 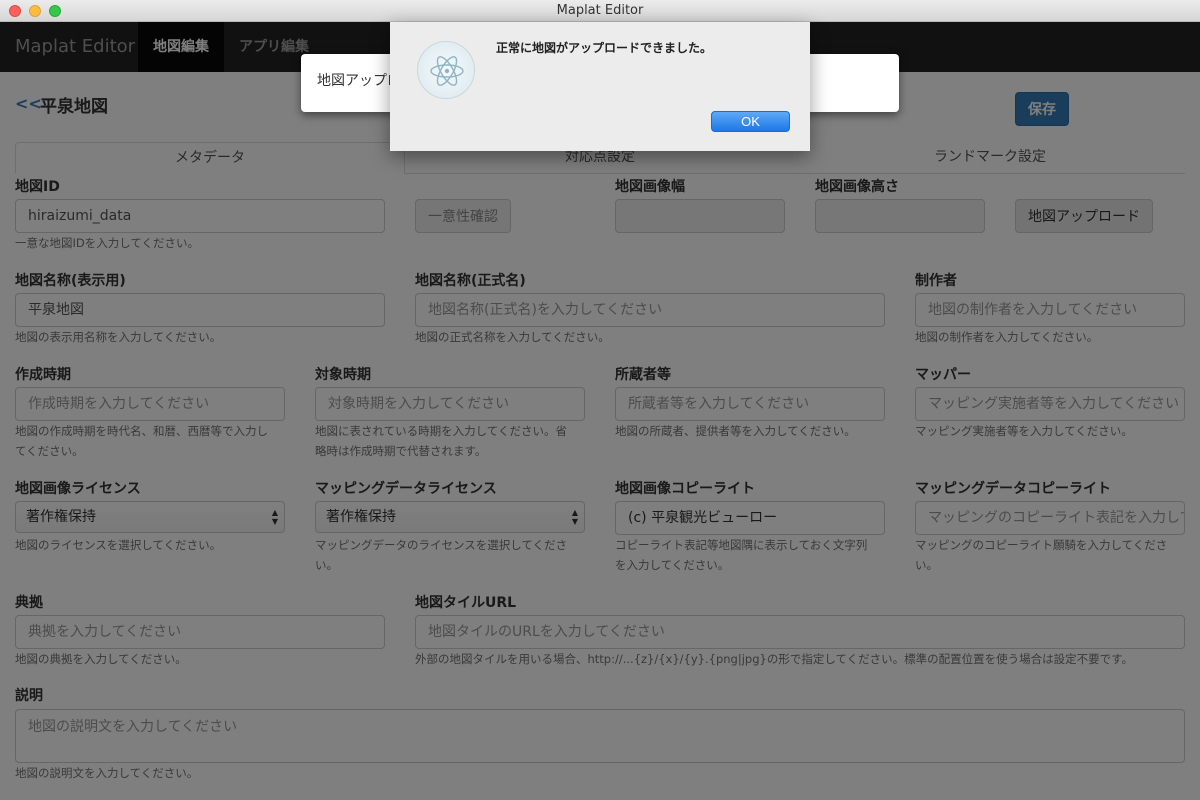 I want to click on window-titlebar: Maplat Editor, so click(x=600, y=11).